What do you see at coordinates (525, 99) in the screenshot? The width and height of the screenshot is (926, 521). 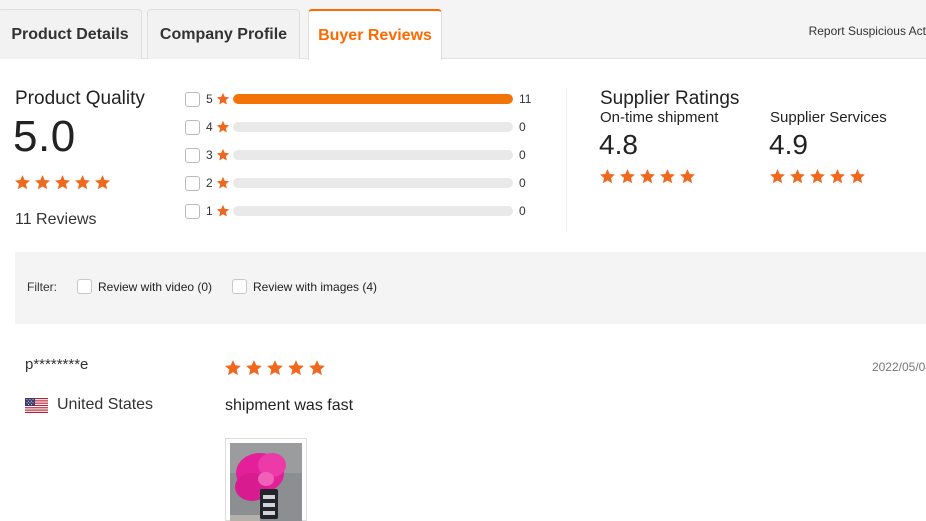 I see `histogram-count: 11` at bounding box center [525, 99].